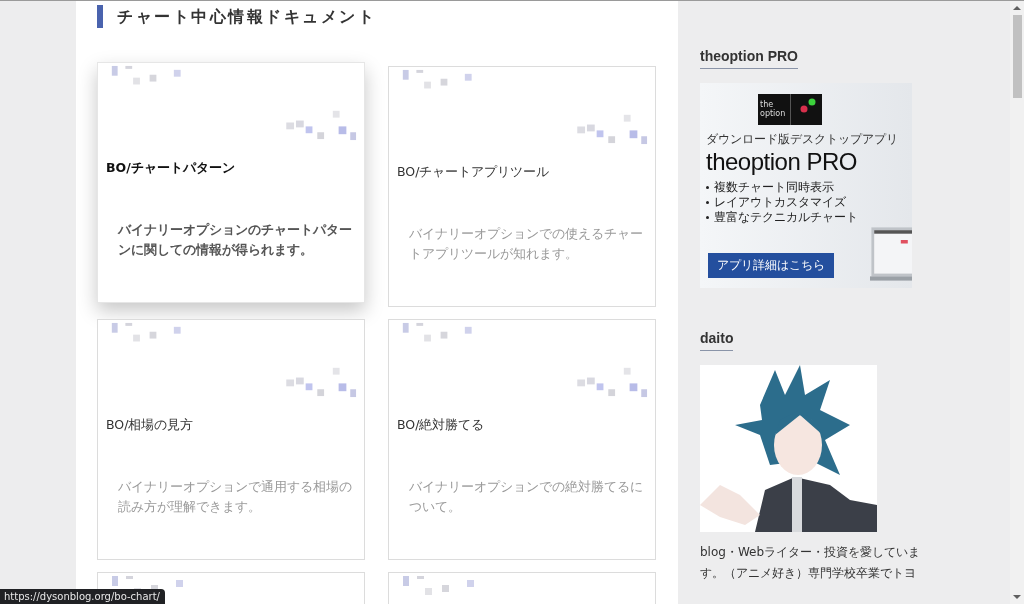  Describe the element at coordinates (150, 425) in the screenshot. I see `card-title: BO/相場の見方` at that location.